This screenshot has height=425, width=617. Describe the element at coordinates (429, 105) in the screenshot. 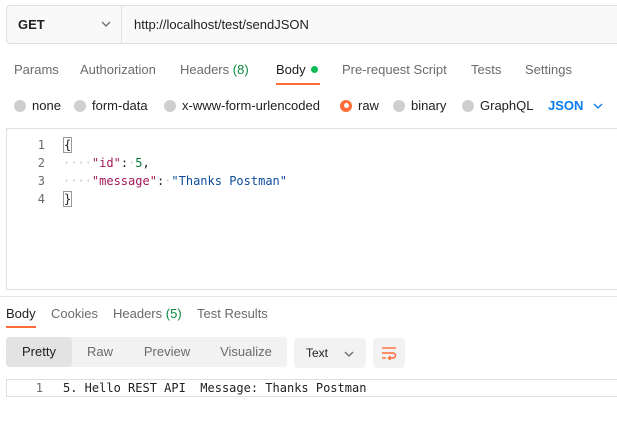

I see `radio-binary-label: binary` at that location.